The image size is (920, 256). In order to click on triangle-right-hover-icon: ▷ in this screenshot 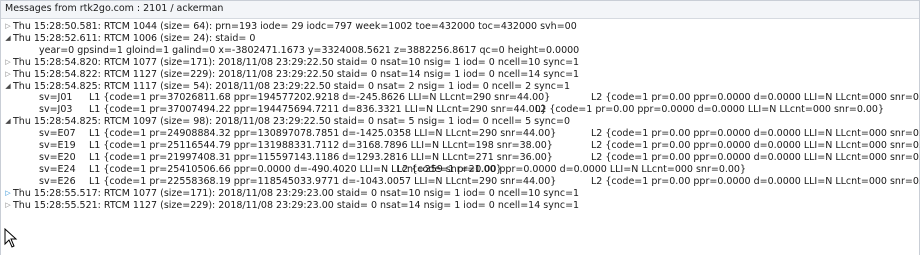, I will do `click(8, 193)`.